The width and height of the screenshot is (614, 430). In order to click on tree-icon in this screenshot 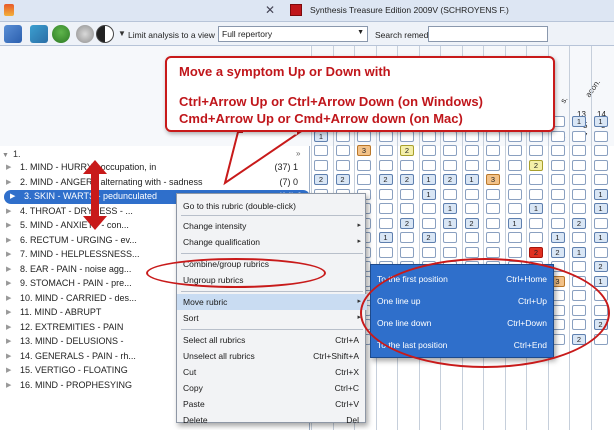, I will do `click(61, 34)`.